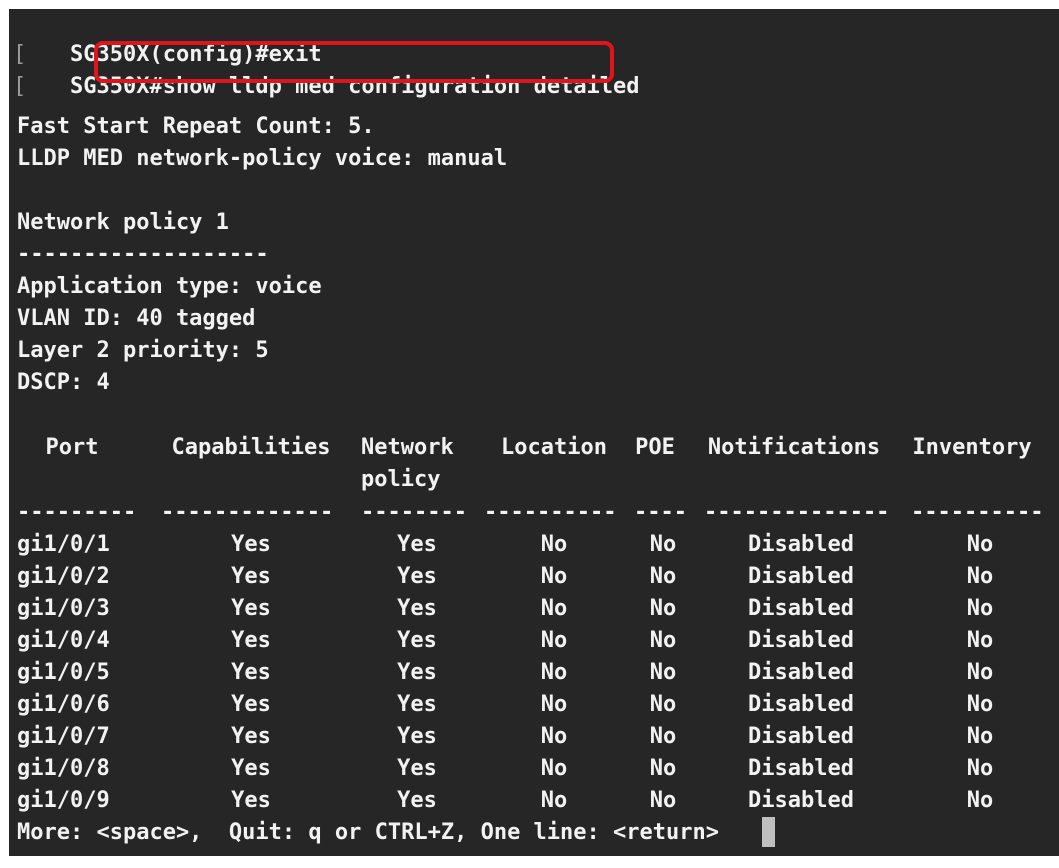  Describe the element at coordinates (20, 86) in the screenshot. I see `line-bracket: [` at that location.